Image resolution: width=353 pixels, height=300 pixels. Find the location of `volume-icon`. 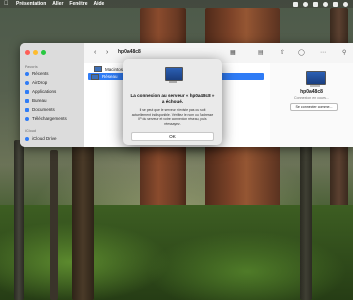

volume-icon is located at coordinates (295, 4).